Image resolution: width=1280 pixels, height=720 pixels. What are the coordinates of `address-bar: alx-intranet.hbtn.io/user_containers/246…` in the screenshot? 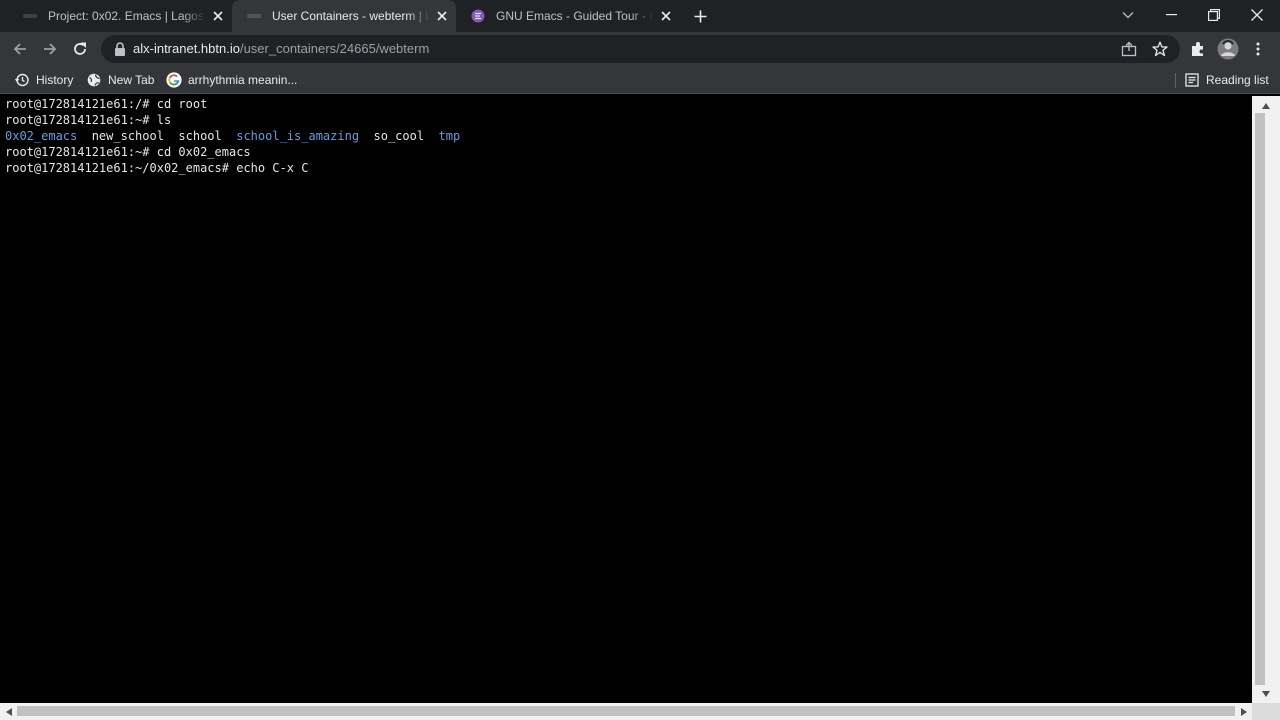 It's located at (640, 49).